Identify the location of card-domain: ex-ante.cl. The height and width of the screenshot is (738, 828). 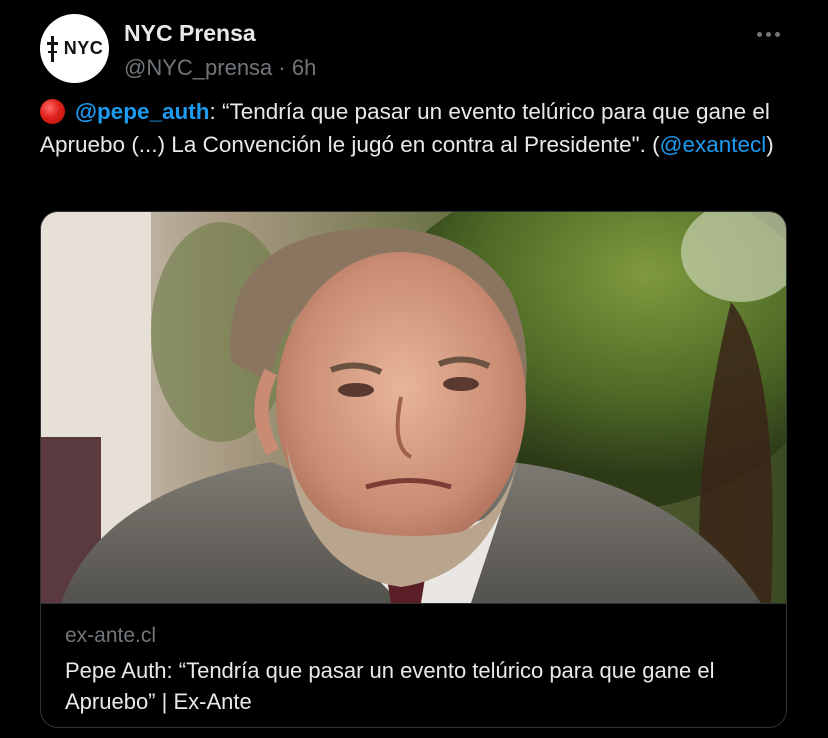
(111, 635).